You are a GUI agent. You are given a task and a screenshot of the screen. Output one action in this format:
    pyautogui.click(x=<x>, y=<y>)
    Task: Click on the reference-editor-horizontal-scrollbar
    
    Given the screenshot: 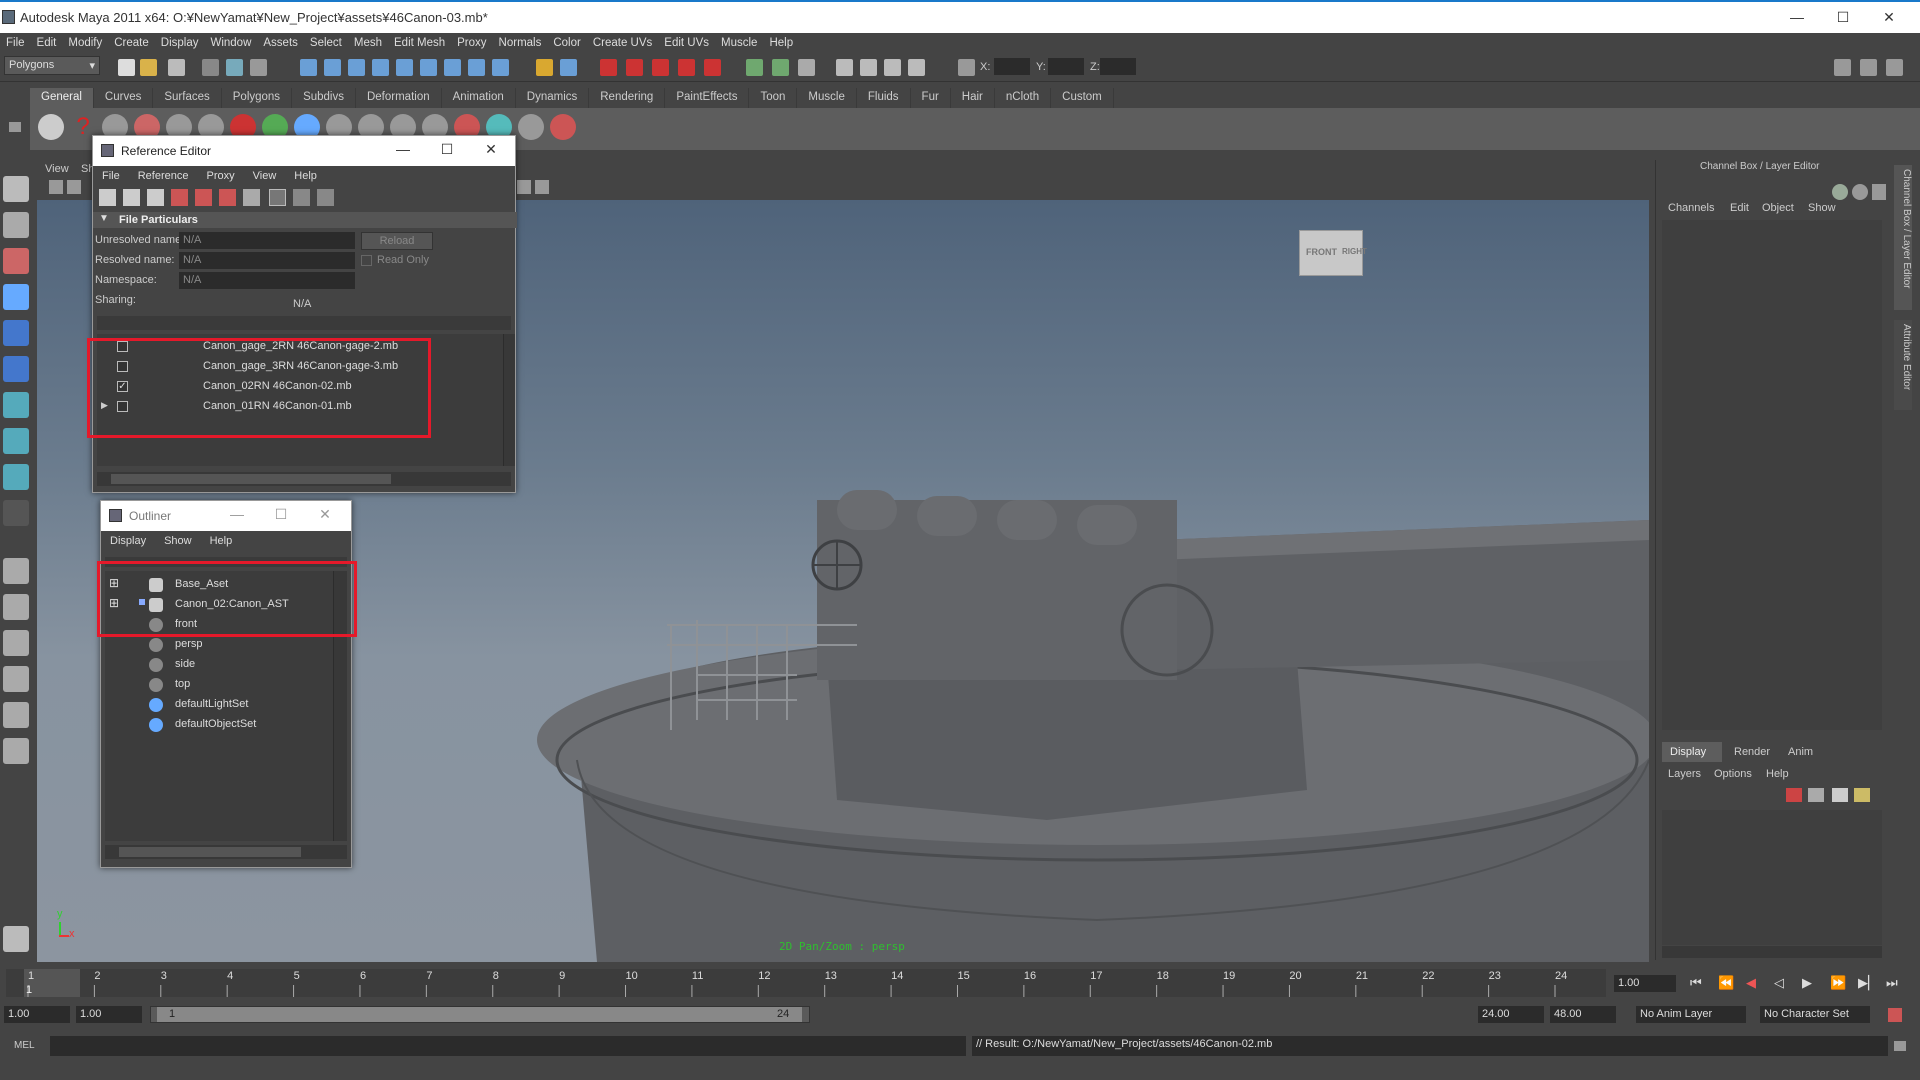 What is the action you would take?
    pyautogui.click(x=304, y=479)
    